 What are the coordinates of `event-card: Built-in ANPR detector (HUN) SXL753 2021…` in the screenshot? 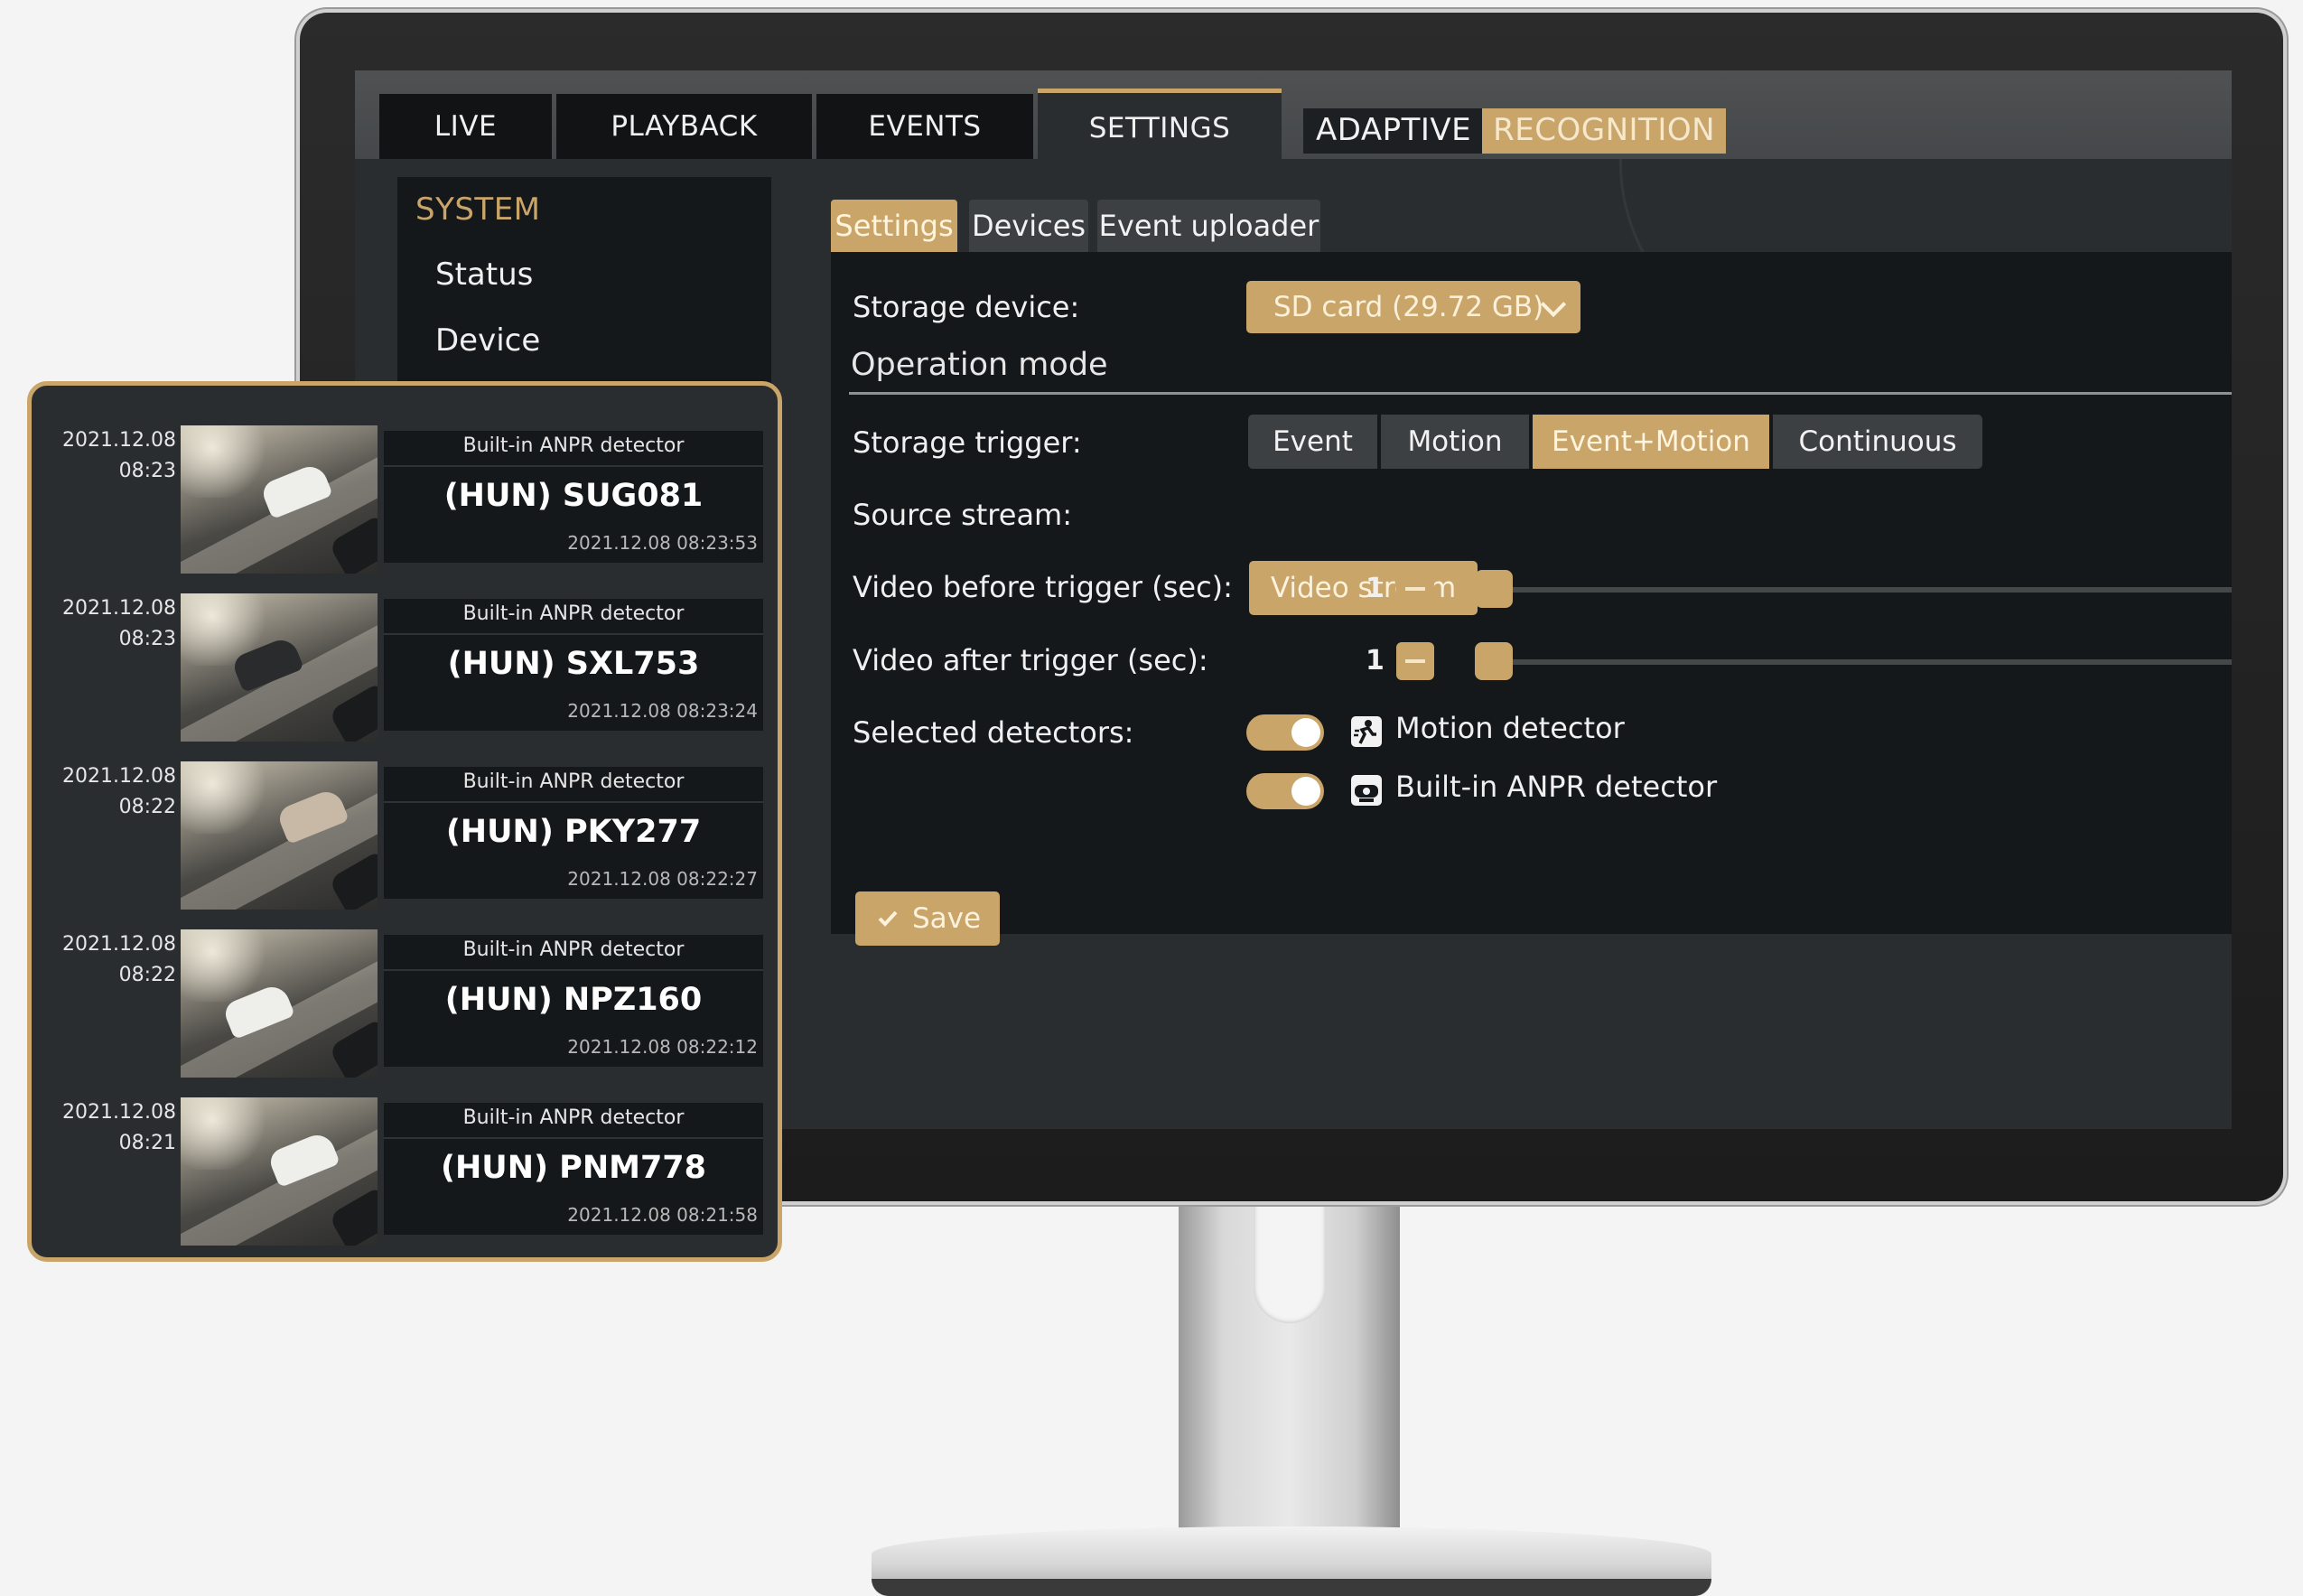 It's located at (573, 665).